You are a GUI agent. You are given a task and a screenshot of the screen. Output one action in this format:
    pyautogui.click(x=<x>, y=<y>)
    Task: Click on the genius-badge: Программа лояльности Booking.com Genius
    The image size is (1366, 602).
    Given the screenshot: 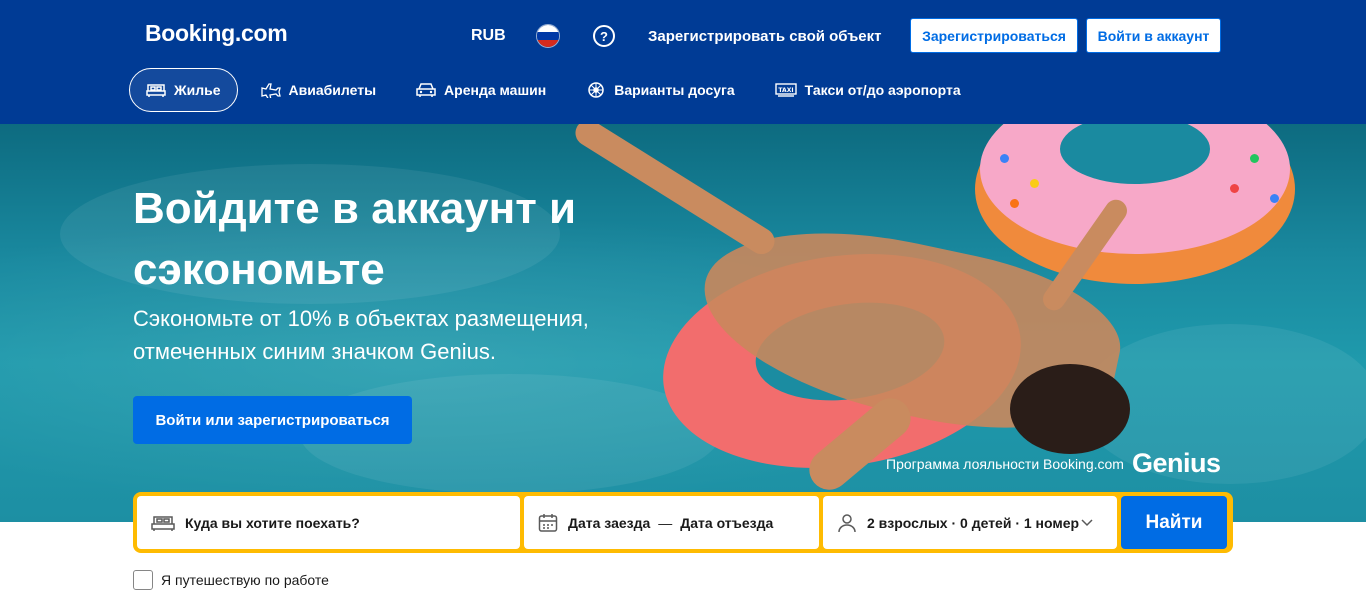 What is the action you would take?
    pyautogui.click(x=1053, y=463)
    